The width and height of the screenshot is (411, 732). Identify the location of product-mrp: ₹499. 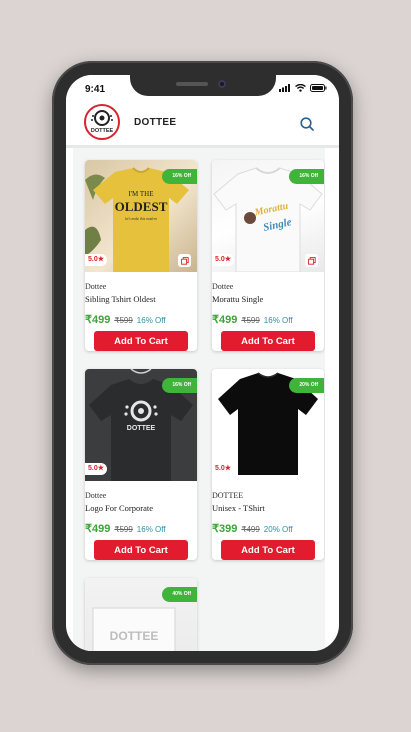
(250, 529).